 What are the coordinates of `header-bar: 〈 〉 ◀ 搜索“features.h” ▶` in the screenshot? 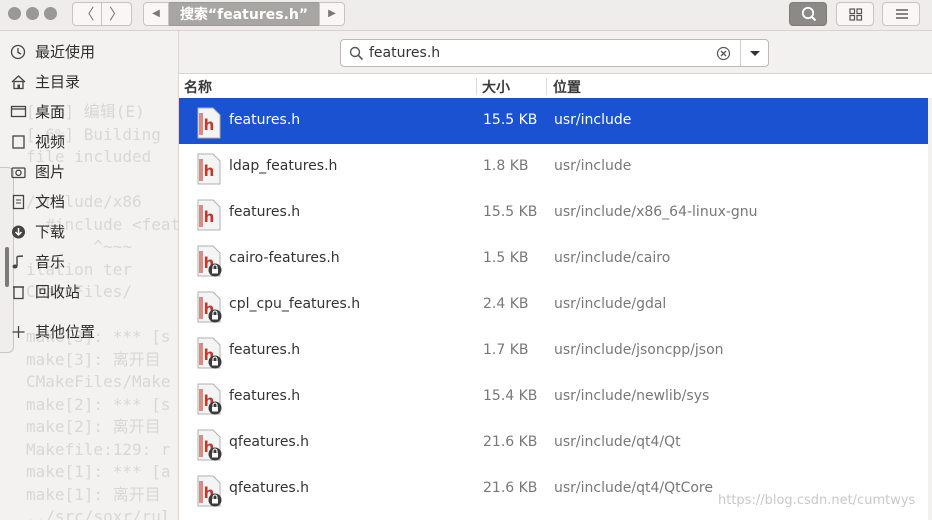 It's located at (466, 15).